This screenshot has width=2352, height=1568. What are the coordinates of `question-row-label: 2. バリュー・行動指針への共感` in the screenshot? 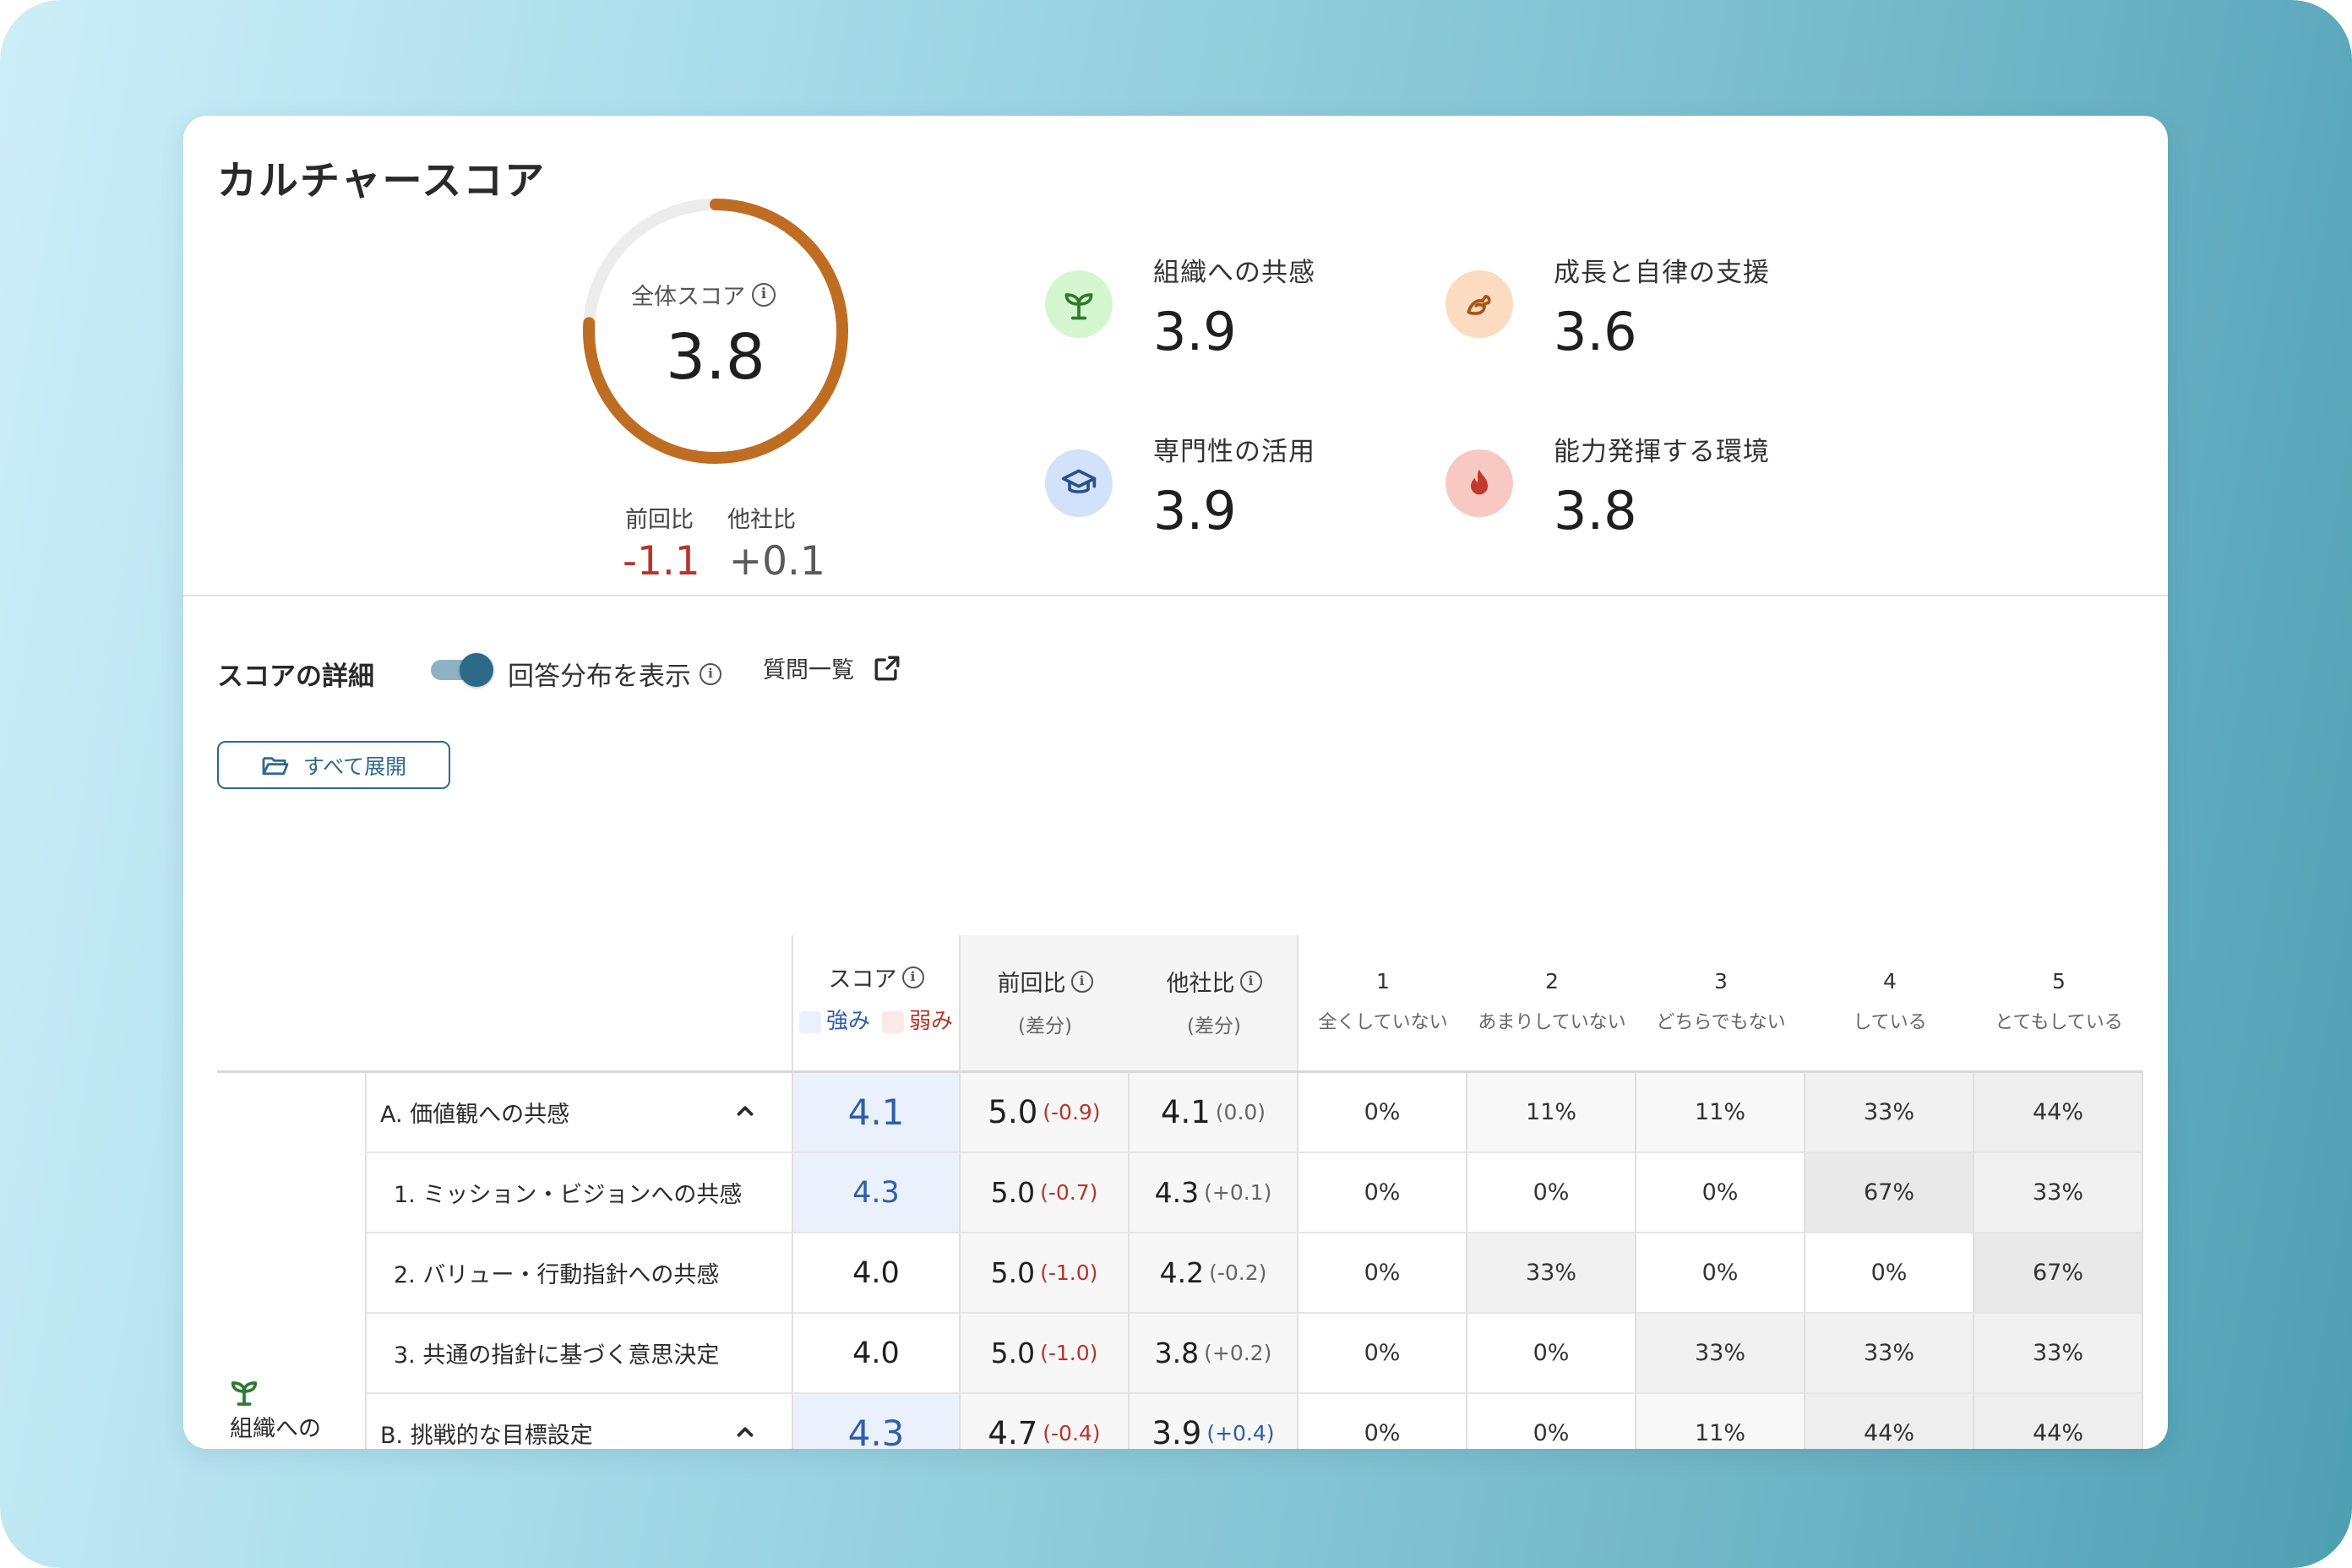 It's located at (578, 1273).